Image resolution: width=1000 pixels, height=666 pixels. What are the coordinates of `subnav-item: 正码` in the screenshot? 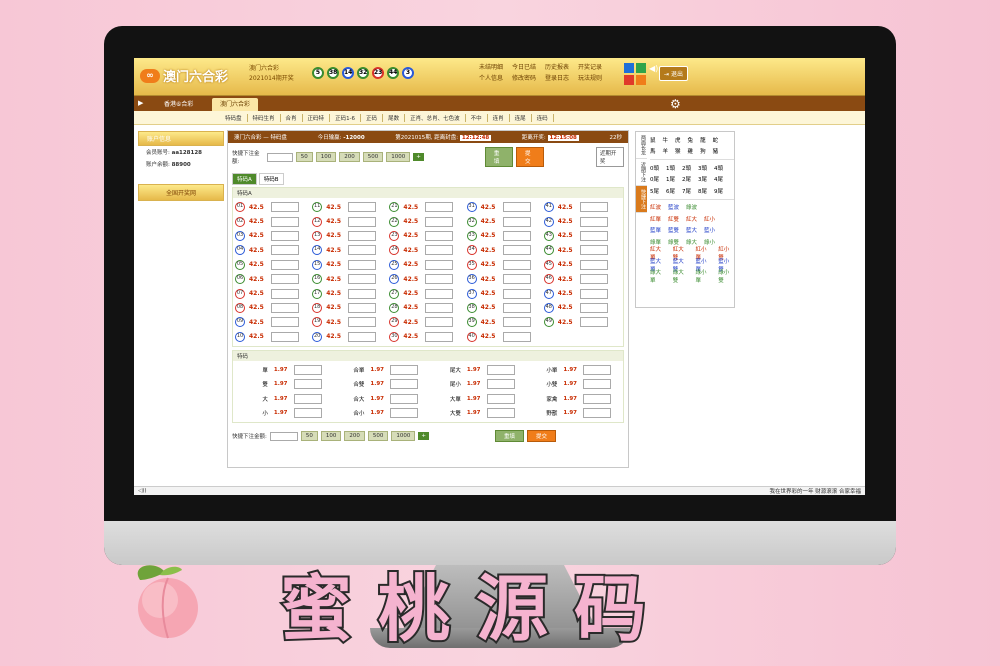 It's located at (372, 117).